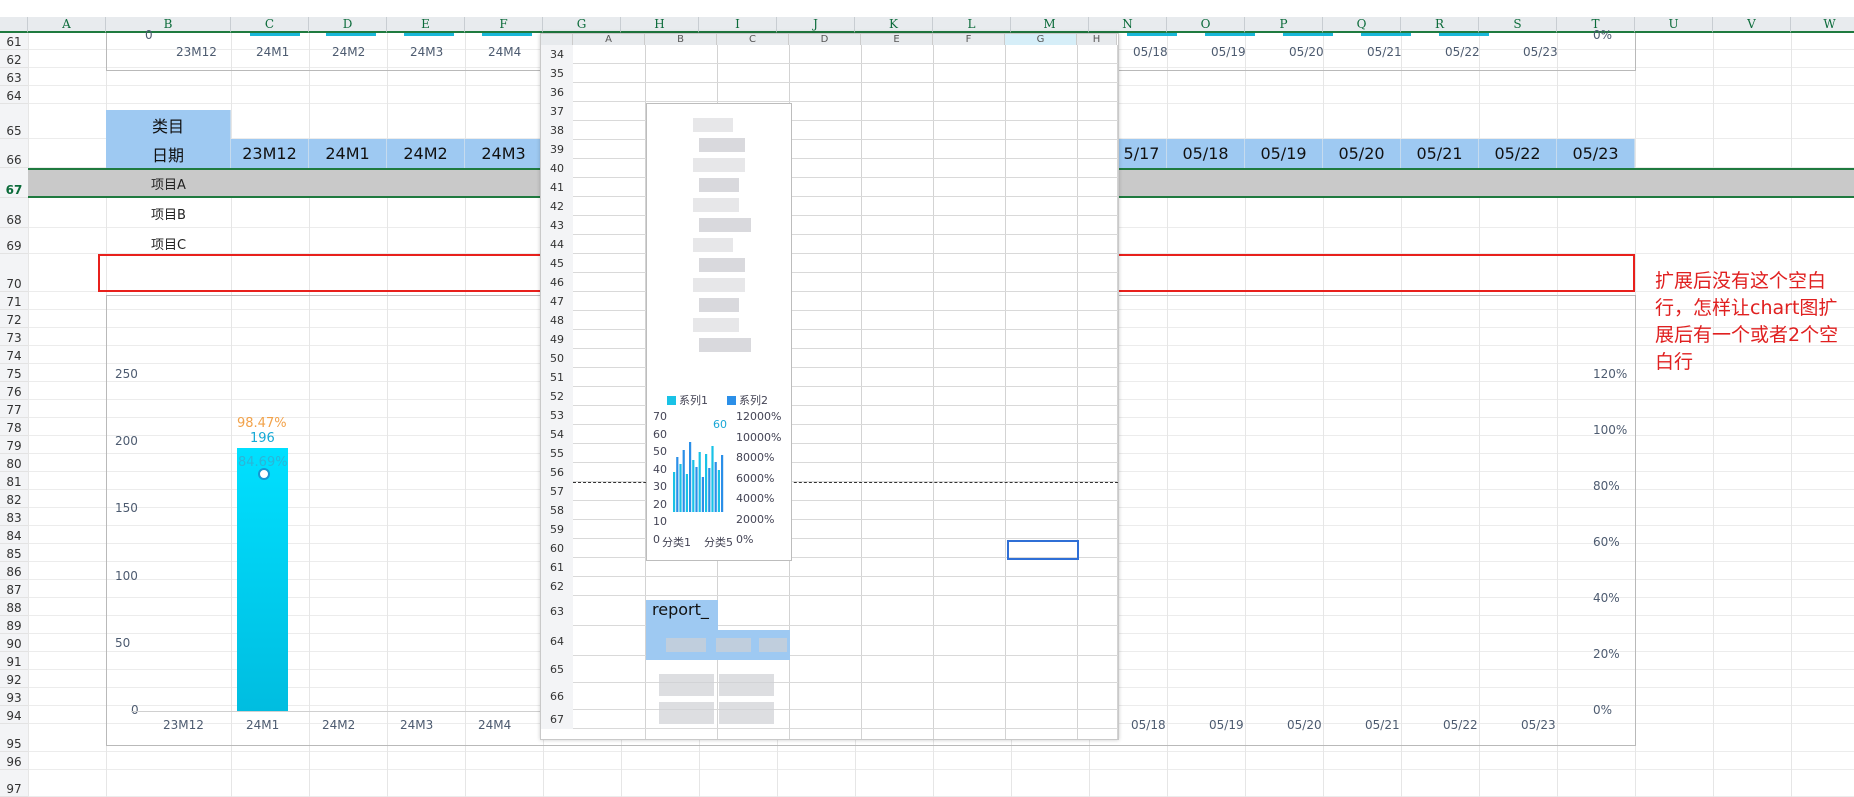 The width and height of the screenshot is (1854, 797). Describe the element at coordinates (1518, 153) in the screenshot. I see `date-header-05/22: 05/22` at that location.